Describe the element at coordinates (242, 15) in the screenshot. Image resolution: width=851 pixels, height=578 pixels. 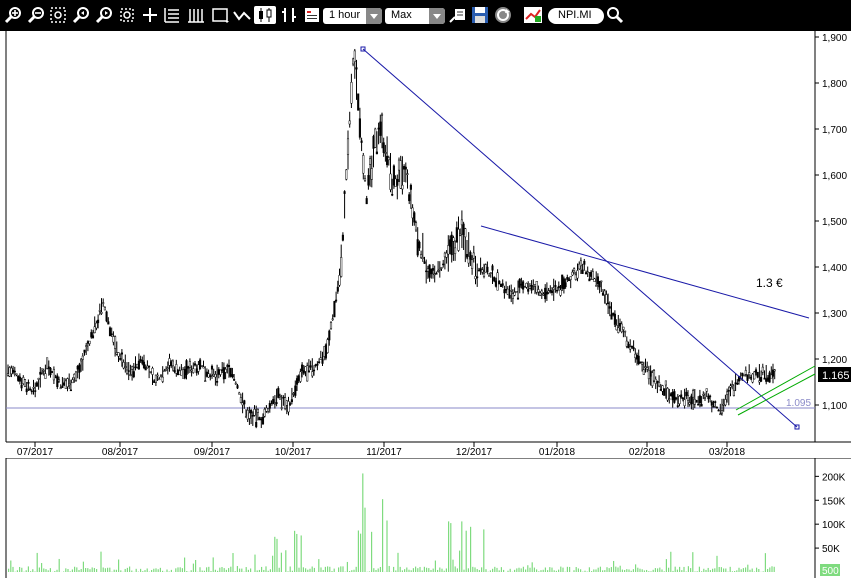
I see `line-chart-icon` at that location.